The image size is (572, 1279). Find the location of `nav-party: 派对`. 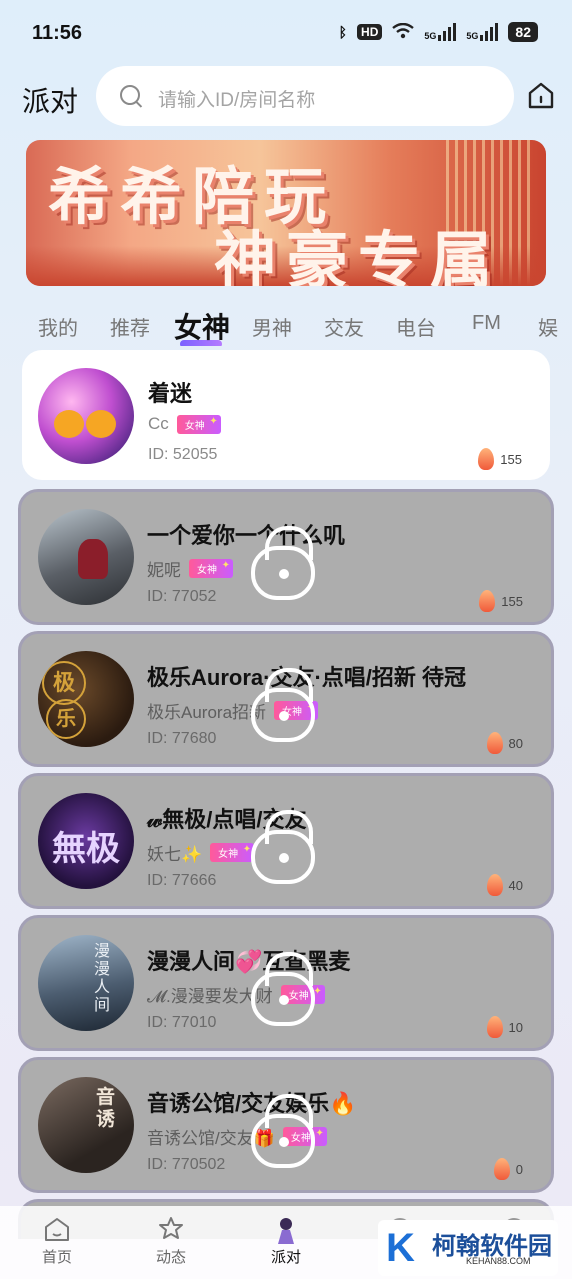

nav-party: 派对 is located at coordinates (286, 1241).